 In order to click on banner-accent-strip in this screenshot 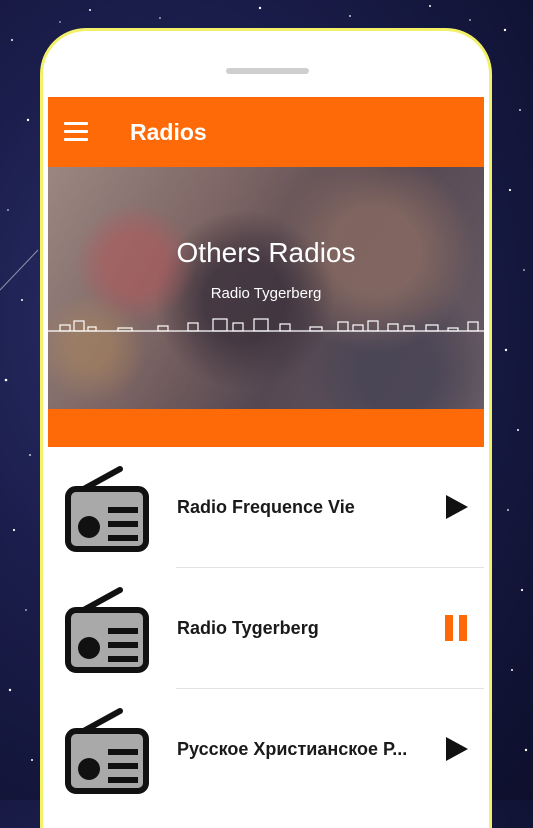, I will do `click(266, 428)`.